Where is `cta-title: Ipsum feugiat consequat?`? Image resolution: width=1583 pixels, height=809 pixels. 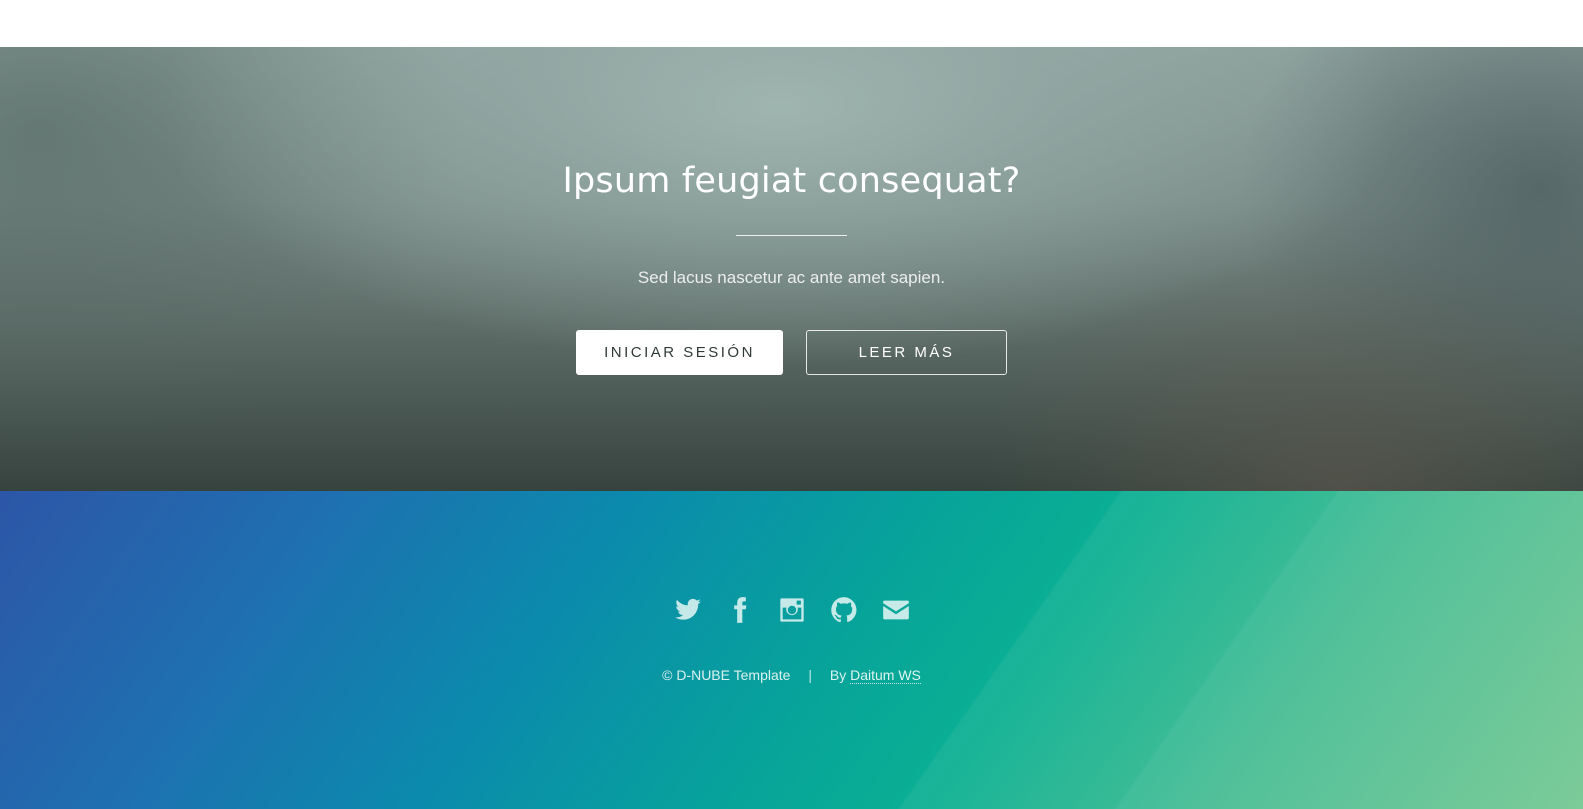 cta-title: Ipsum feugiat consequat? is located at coordinates (791, 181).